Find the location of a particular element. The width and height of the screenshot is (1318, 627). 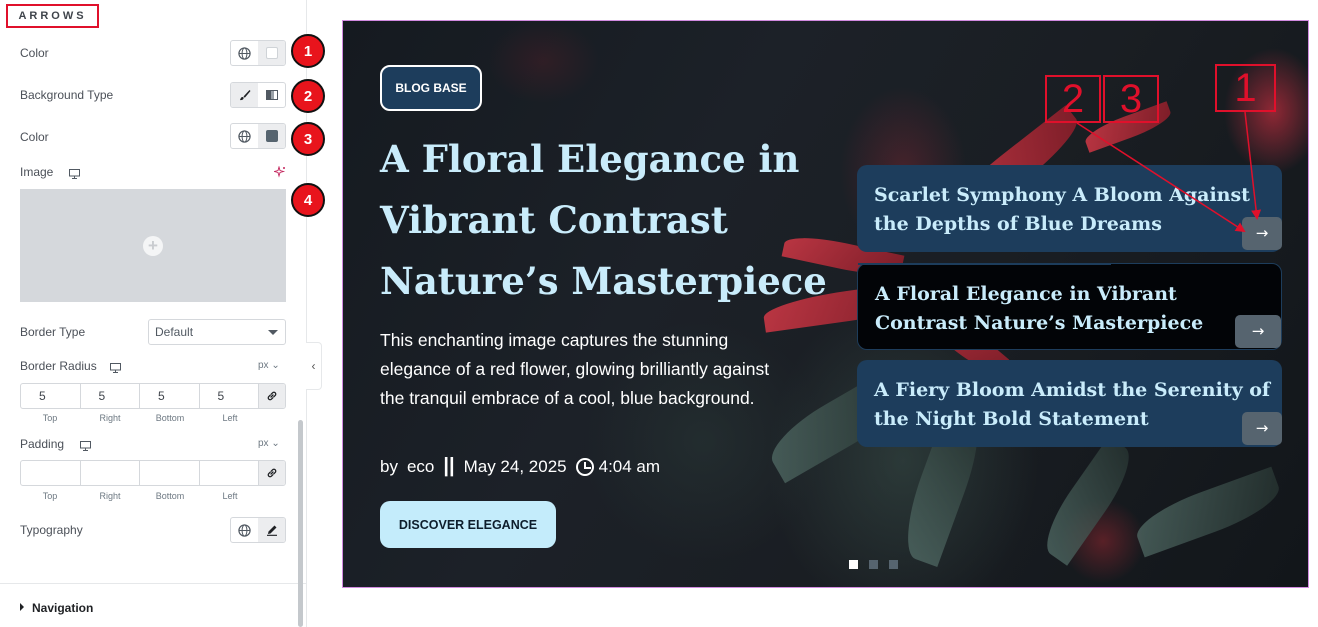

padding-inputs is located at coordinates (153, 473).